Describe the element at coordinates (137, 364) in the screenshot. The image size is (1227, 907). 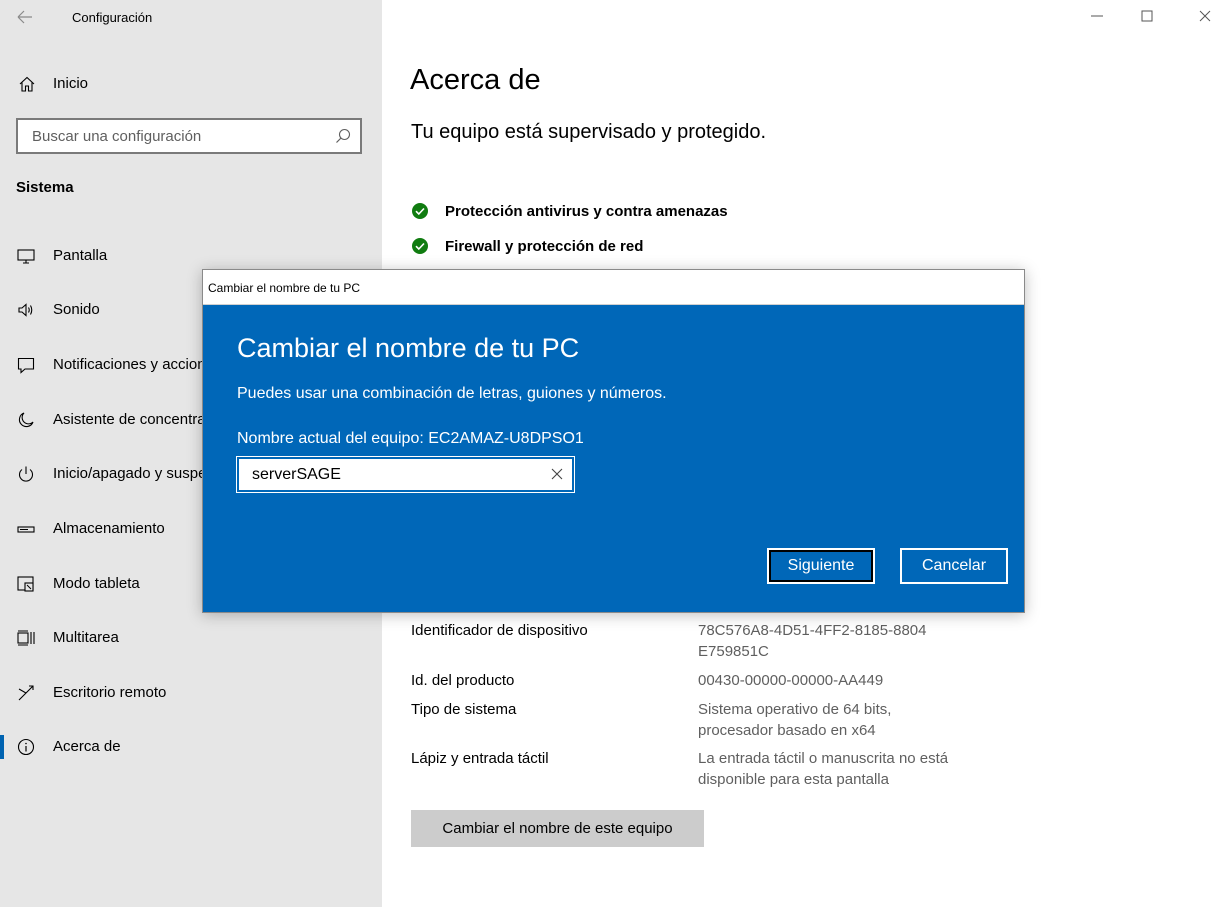
I see `sidebar-item-label: Notificaciones y acciones` at that location.